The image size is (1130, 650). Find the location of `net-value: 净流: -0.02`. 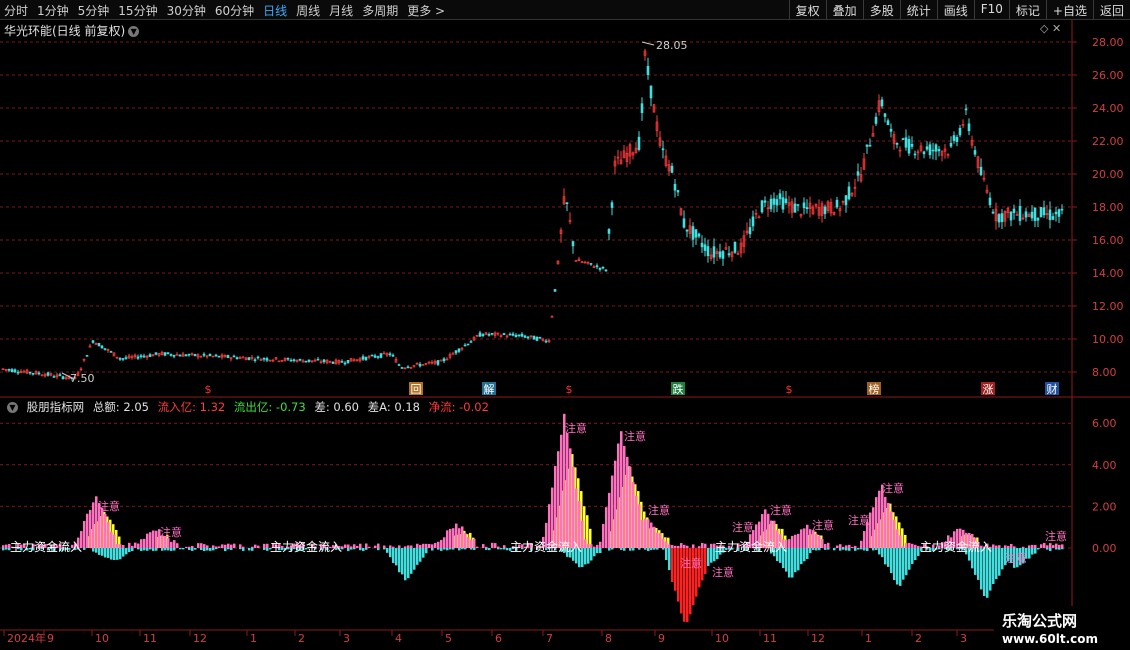

net-value: 净流: -0.02 is located at coordinates (458, 407).